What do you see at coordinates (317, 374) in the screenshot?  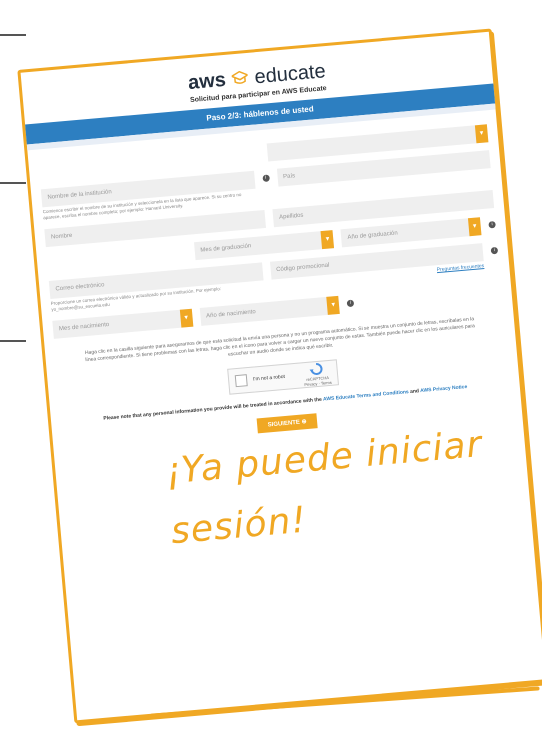 I see `recaptcha-logo-icon: reCAPTCHA Privacy · Terms` at bounding box center [317, 374].